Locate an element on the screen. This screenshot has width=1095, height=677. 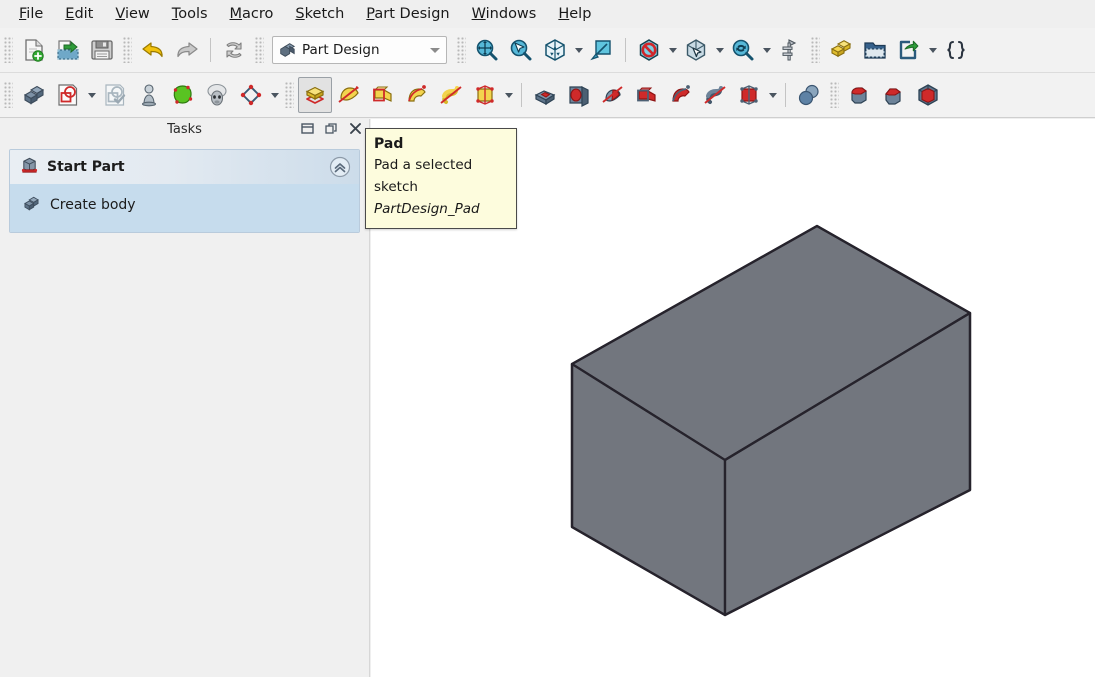
new-document-button is located at coordinates (34, 50).